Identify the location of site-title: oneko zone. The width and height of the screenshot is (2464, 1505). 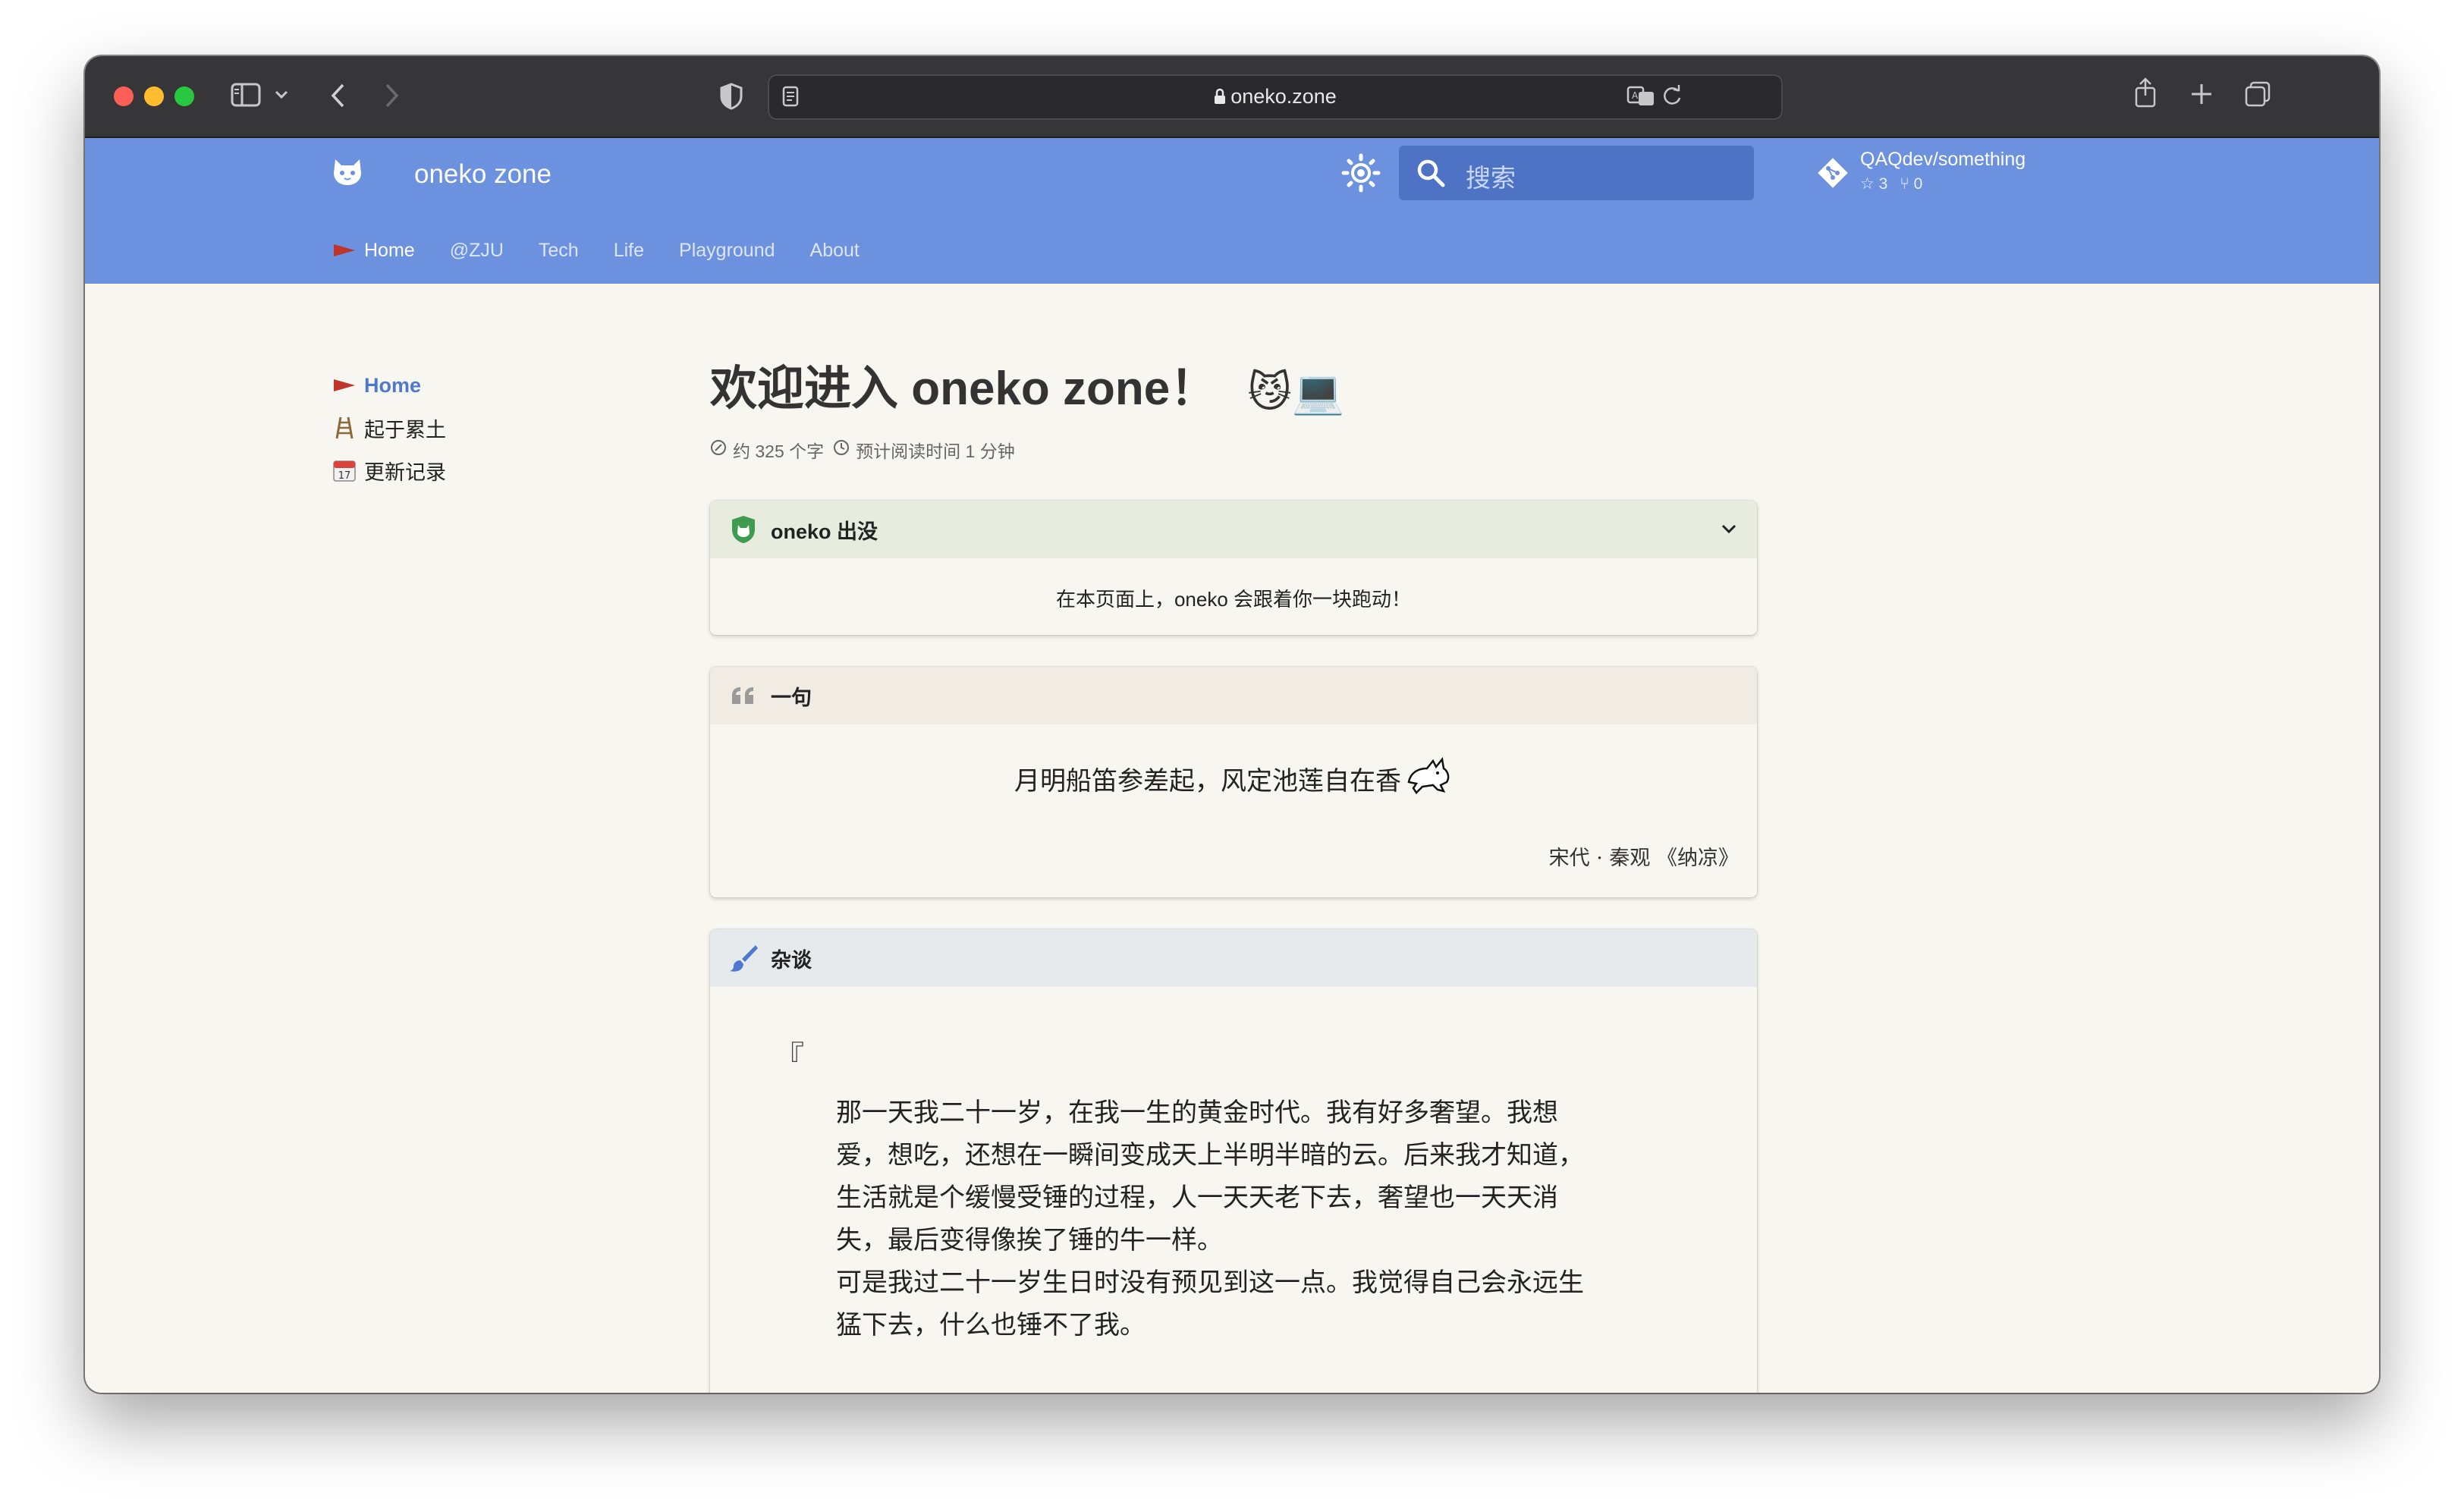
(483, 174).